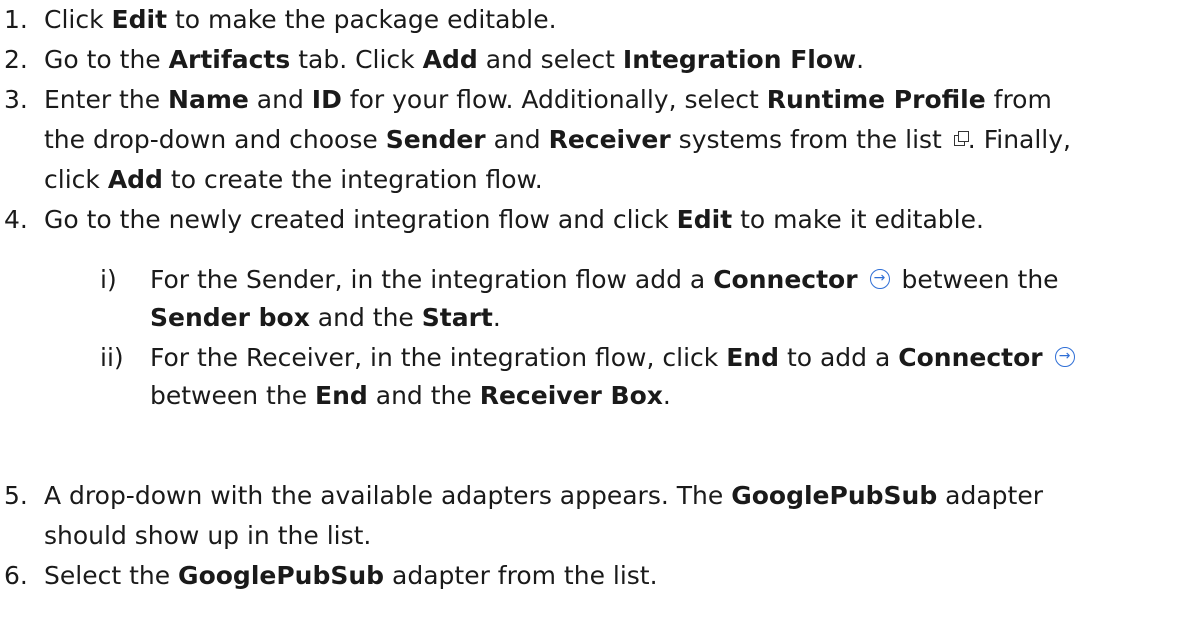 Image resolution: width=1180 pixels, height=632 pixels. I want to click on step-number: 1., so click(16, 19).